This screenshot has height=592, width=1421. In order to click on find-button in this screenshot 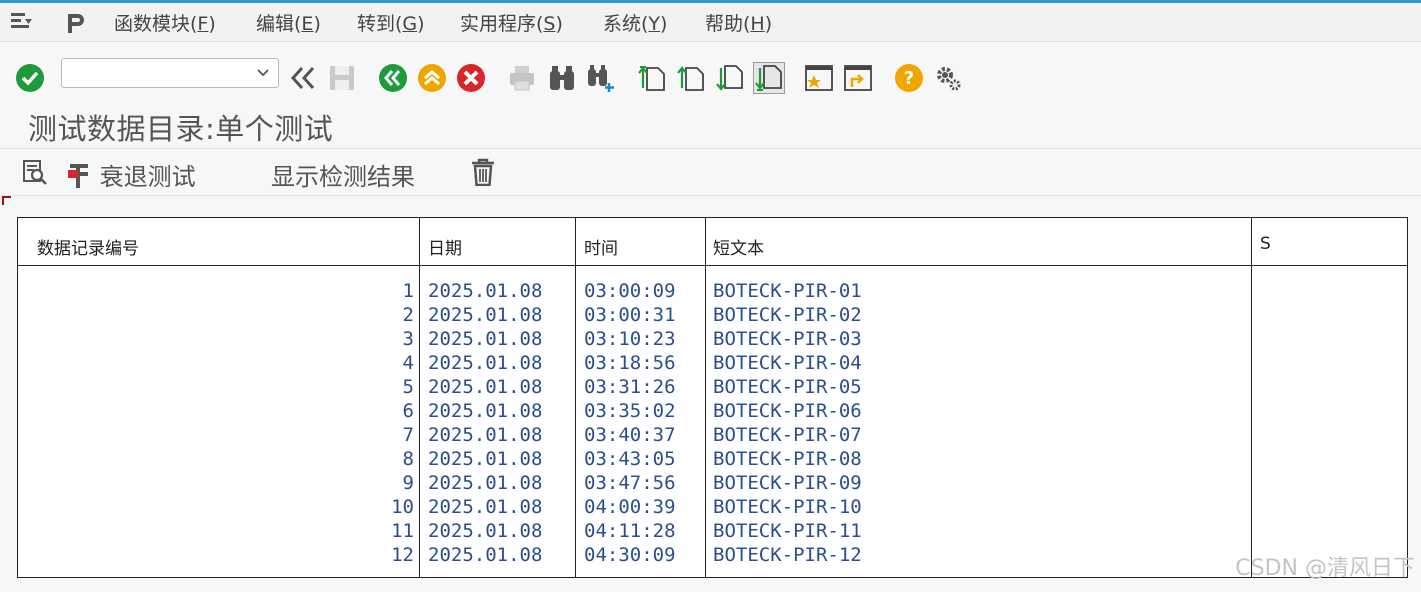, I will do `click(562, 78)`.